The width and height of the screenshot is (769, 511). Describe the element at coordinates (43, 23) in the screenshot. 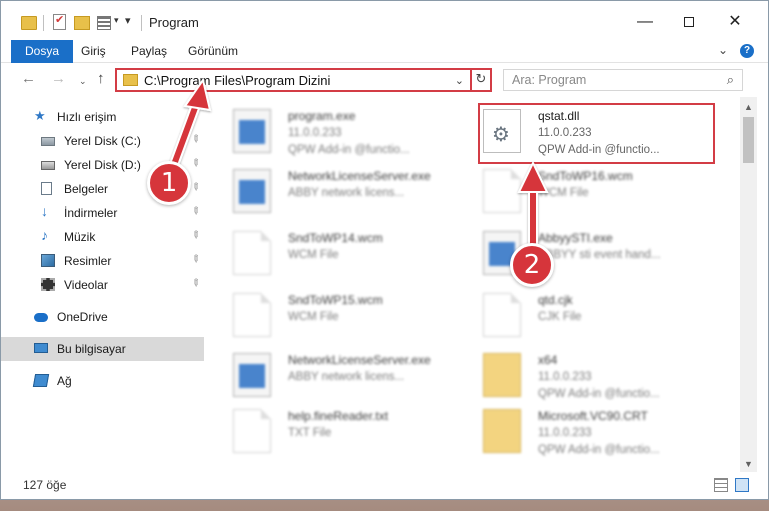

I see `toolbar-divider` at that location.